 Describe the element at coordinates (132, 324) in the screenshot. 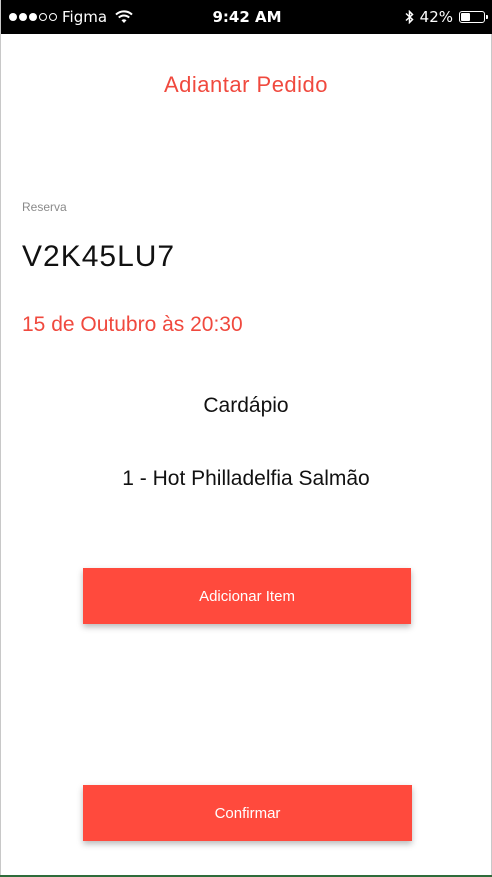

I see `reservation-datetime: 15 de Outubro às 20:30` at that location.